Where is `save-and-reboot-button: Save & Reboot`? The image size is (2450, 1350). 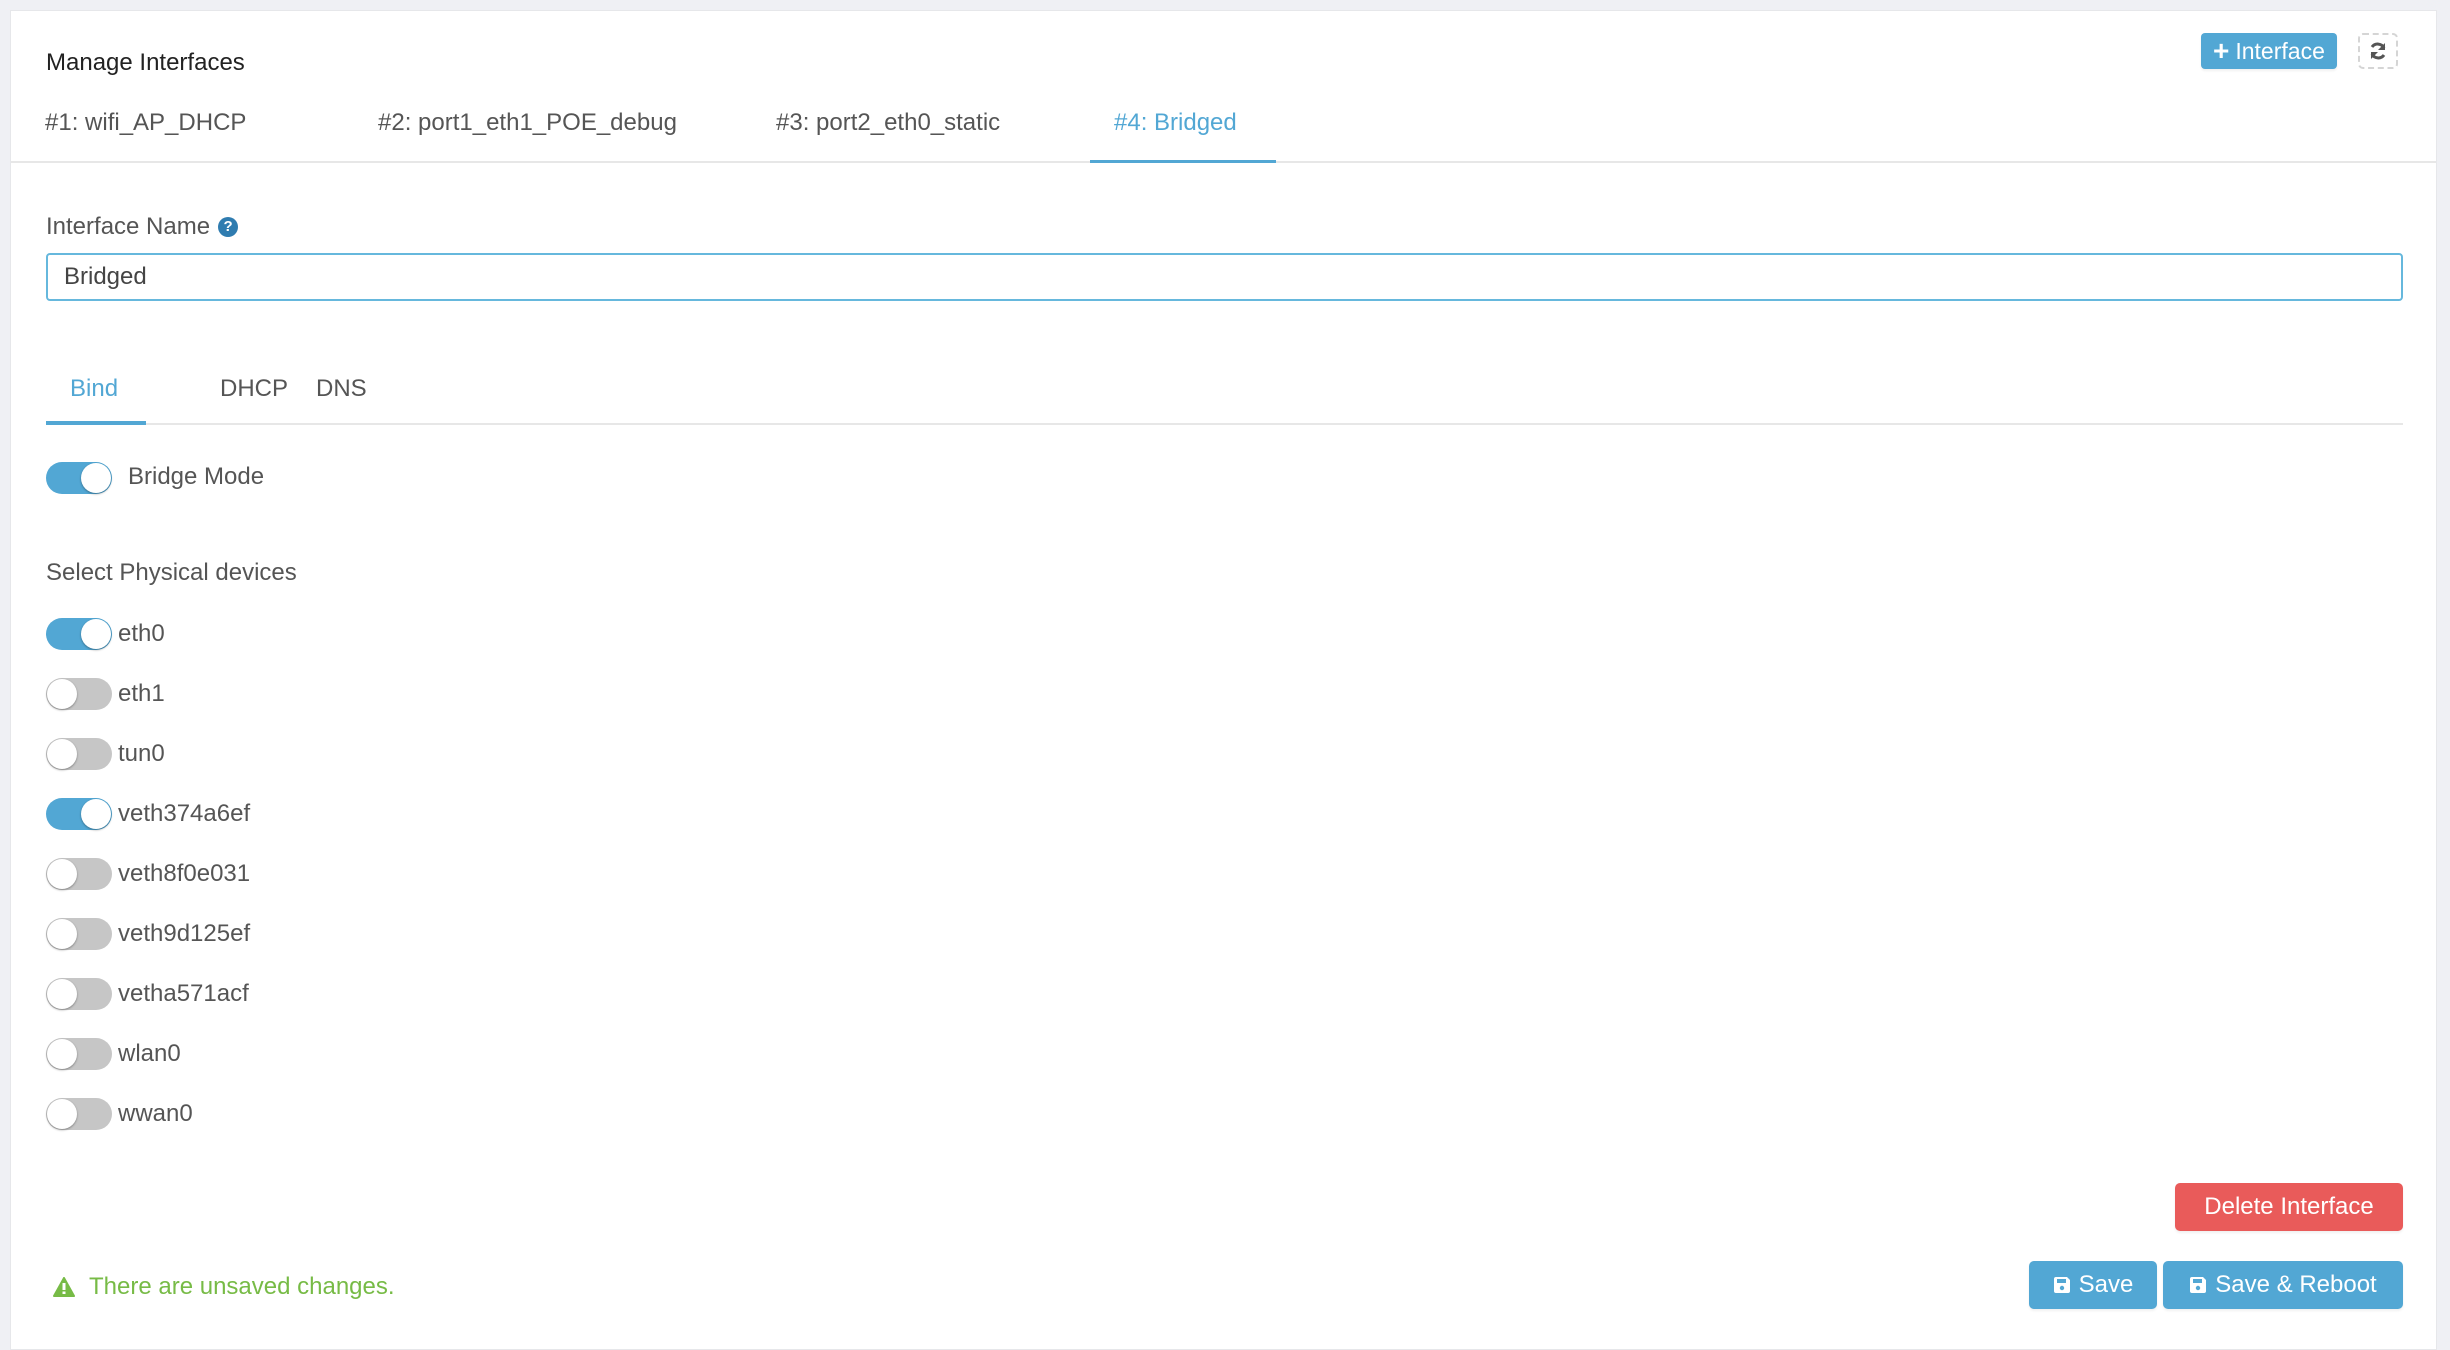
save-and-reboot-button: Save & Reboot is located at coordinates (2283, 1285).